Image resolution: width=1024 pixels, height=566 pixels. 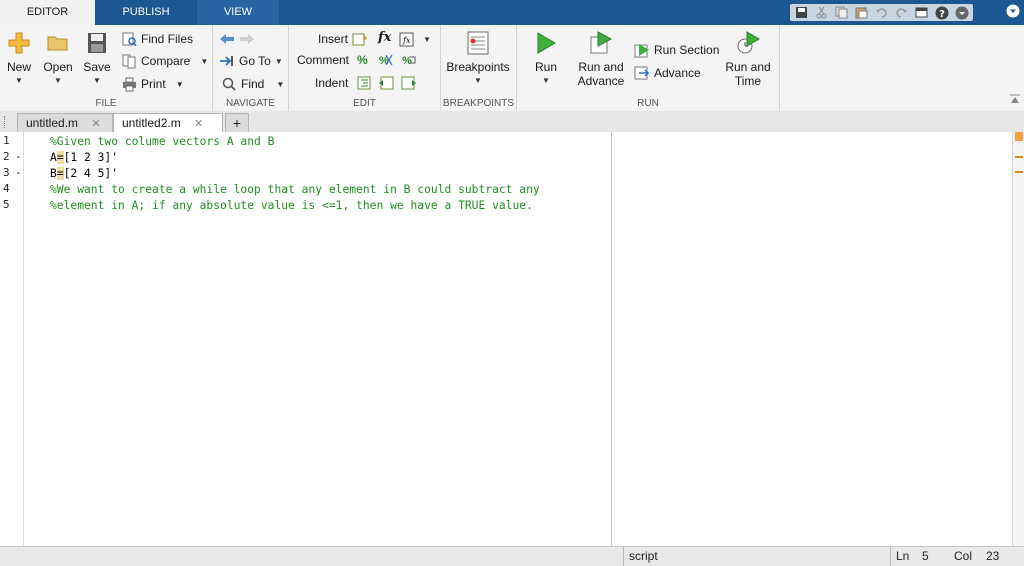 What do you see at coordinates (961, 12) in the screenshot?
I see `search-docs-icon` at bounding box center [961, 12].